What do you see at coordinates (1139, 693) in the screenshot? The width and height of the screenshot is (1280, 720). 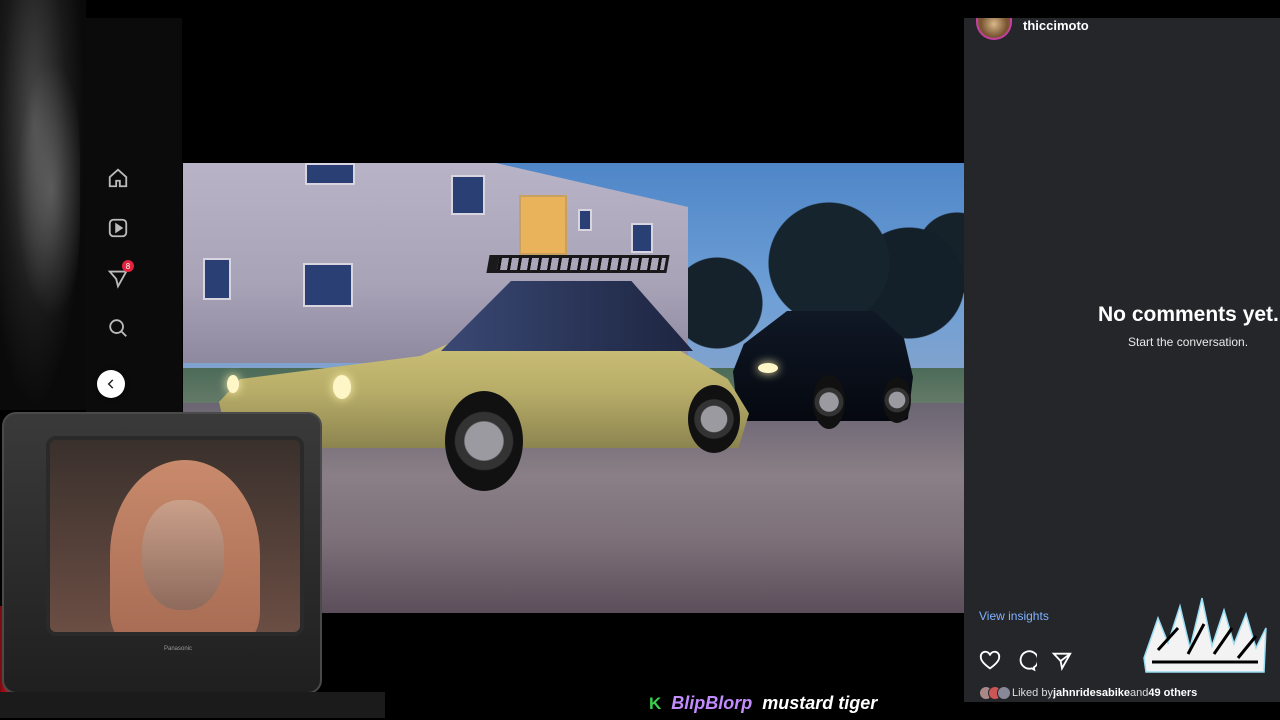 I see `liked-by-and: and` at bounding box center [1139, 693].